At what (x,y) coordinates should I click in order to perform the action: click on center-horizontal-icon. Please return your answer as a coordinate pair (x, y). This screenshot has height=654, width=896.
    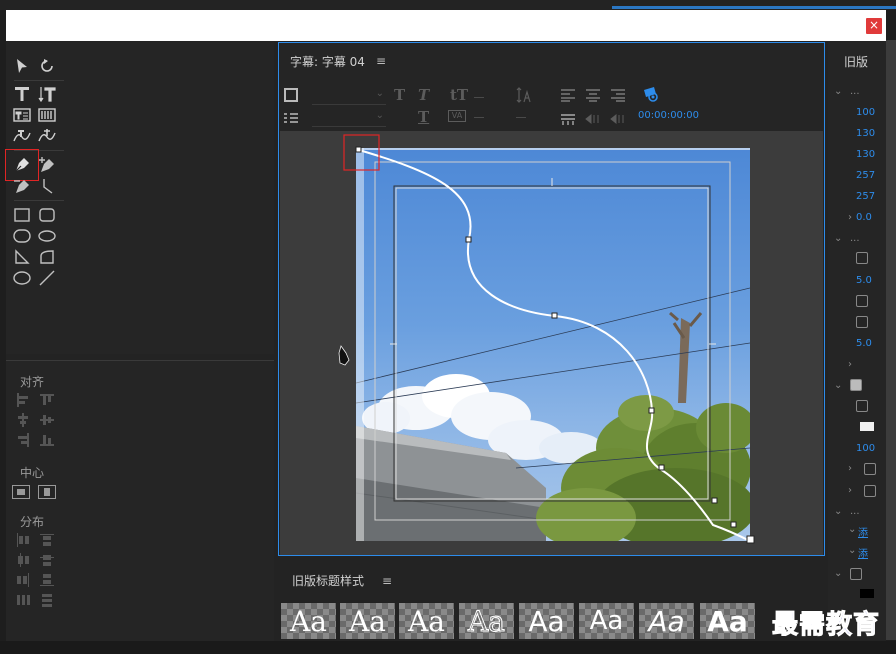
    Looking at the image, I should click on (21, 492).